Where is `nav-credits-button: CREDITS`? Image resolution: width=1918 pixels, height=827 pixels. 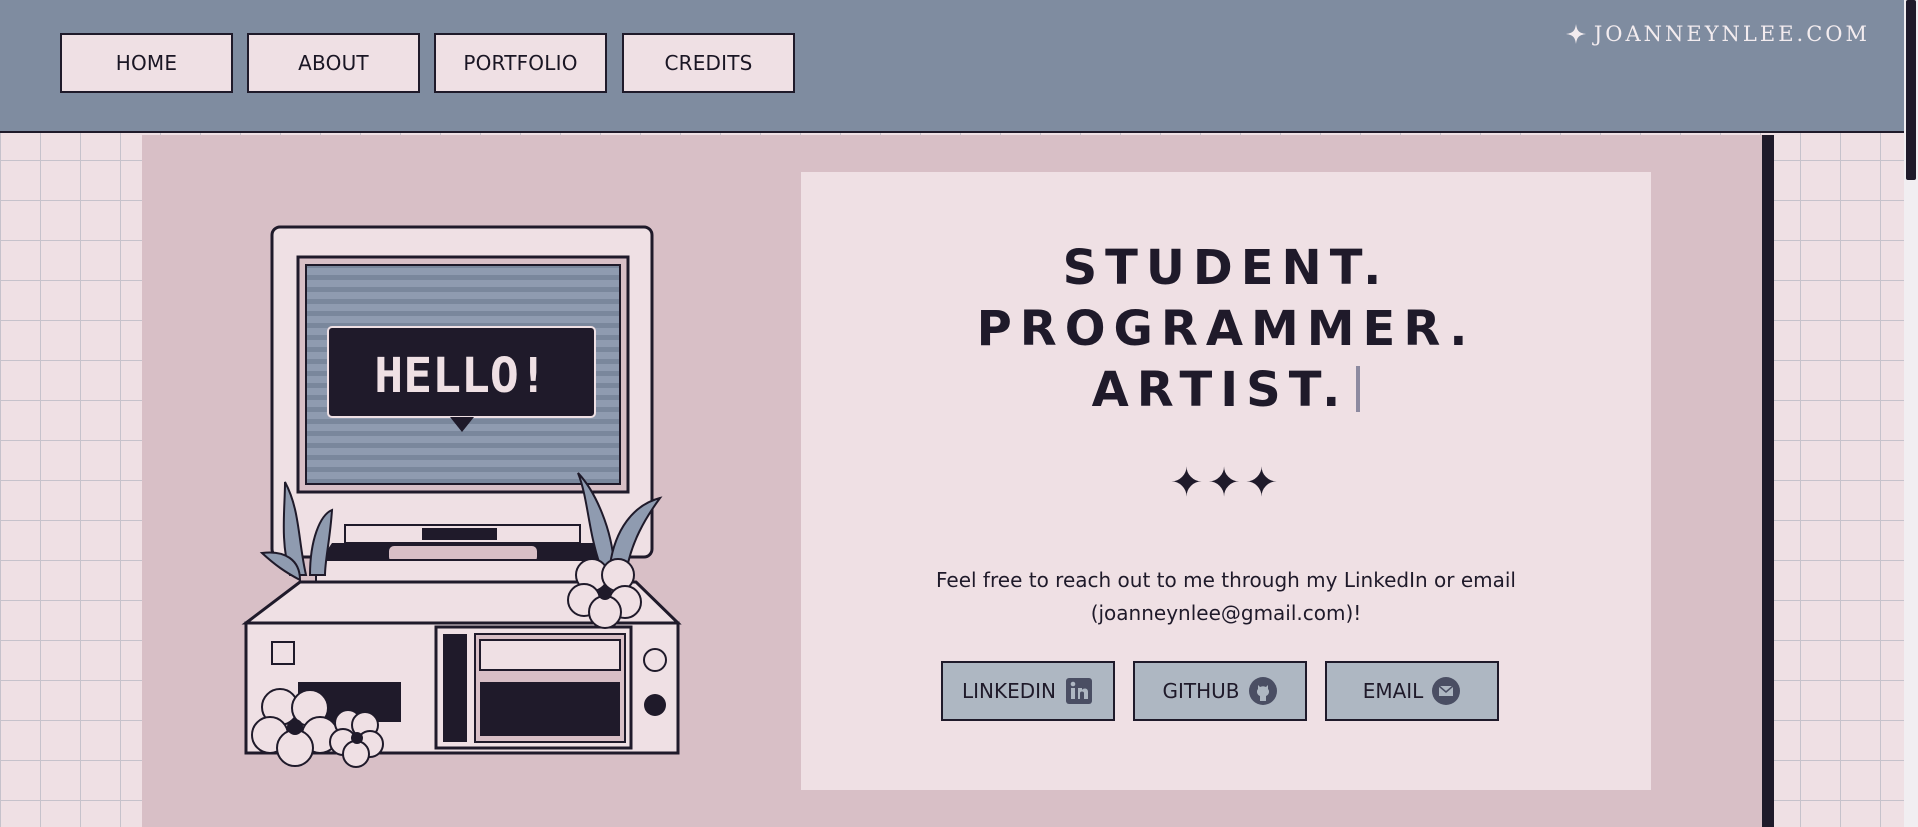 nav-credits-button: CREDITS is located at coordinates (708, 63).